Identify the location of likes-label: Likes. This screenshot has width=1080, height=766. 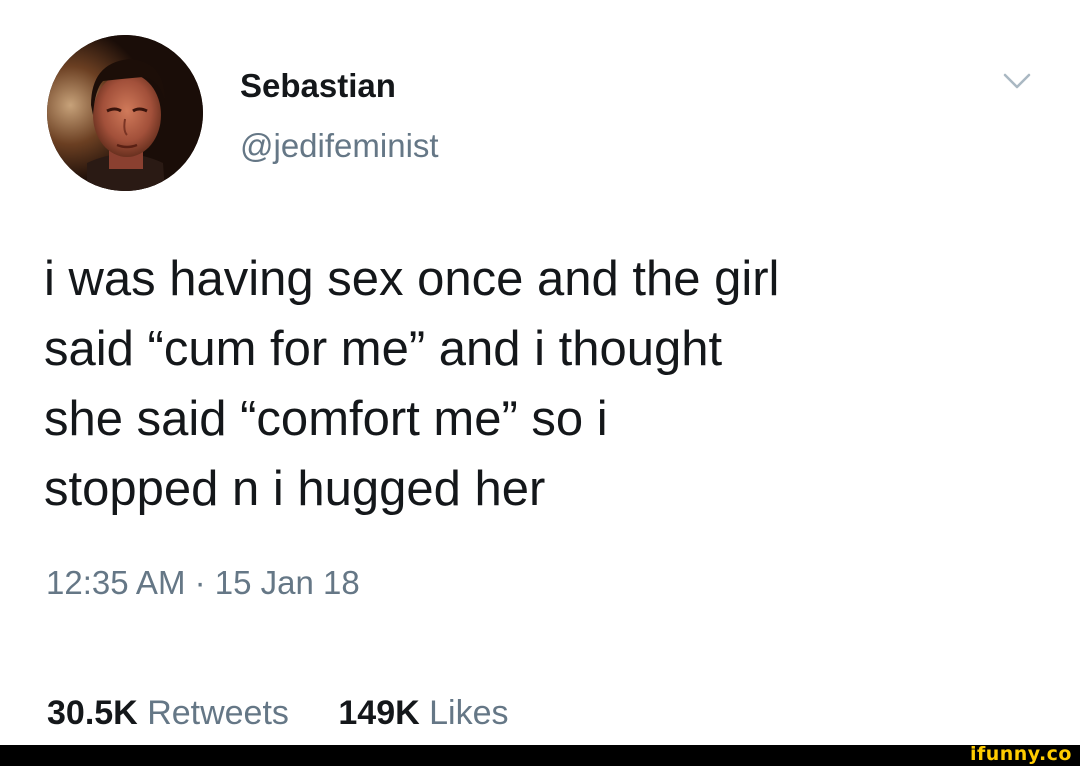
(469, 713).